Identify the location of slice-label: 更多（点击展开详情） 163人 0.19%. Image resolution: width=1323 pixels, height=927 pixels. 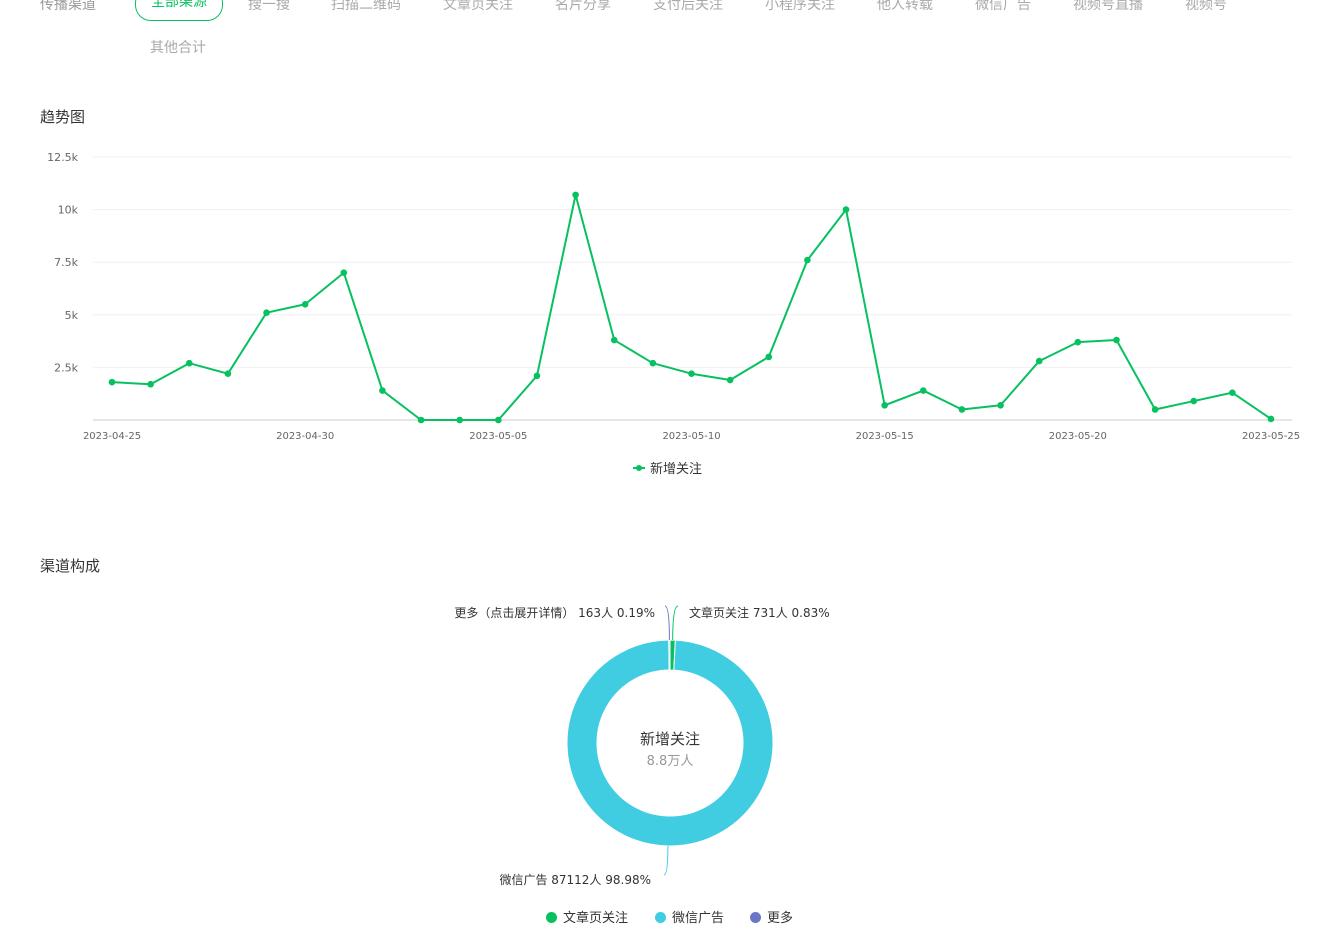
(554, 612).